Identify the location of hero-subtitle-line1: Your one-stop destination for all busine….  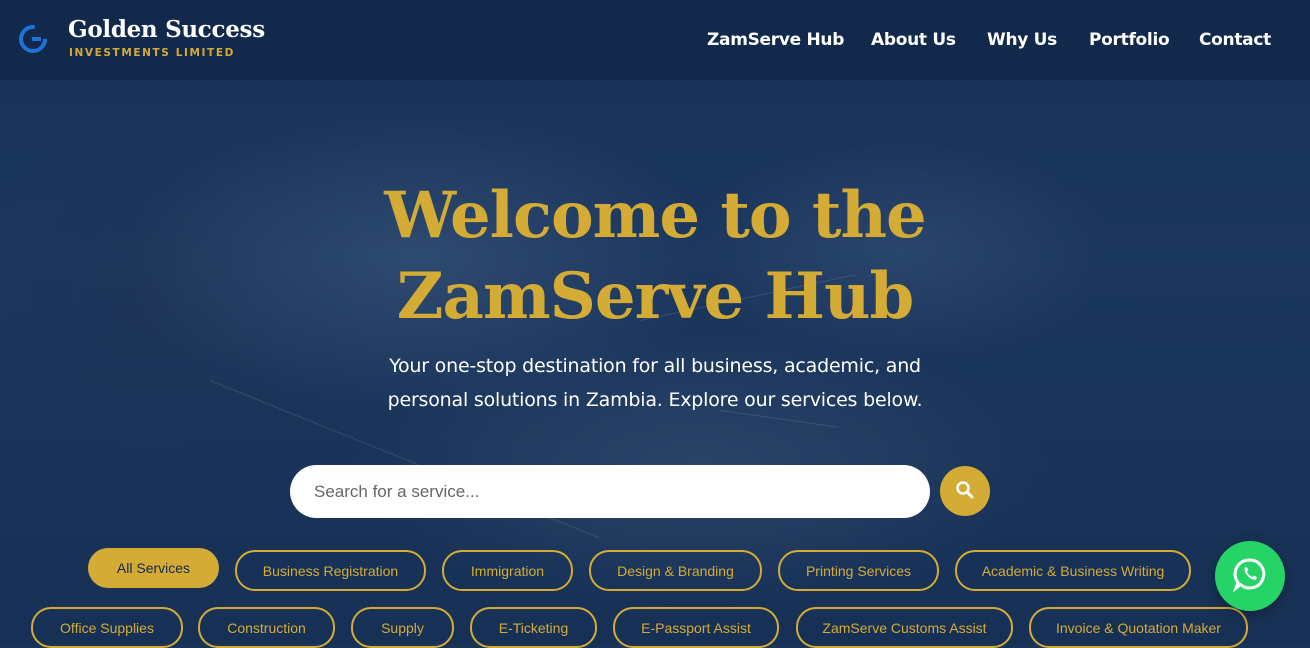
(655, 366).